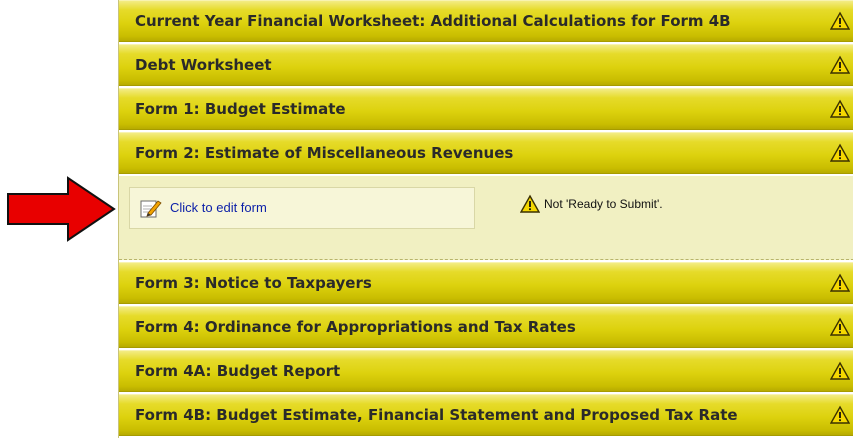 This screenshot has height=438, width=853. Describe the element at coordinates (486, 65) in the screenshot. I see `section-debt-worksheet: Debt Worksheet` at that location.